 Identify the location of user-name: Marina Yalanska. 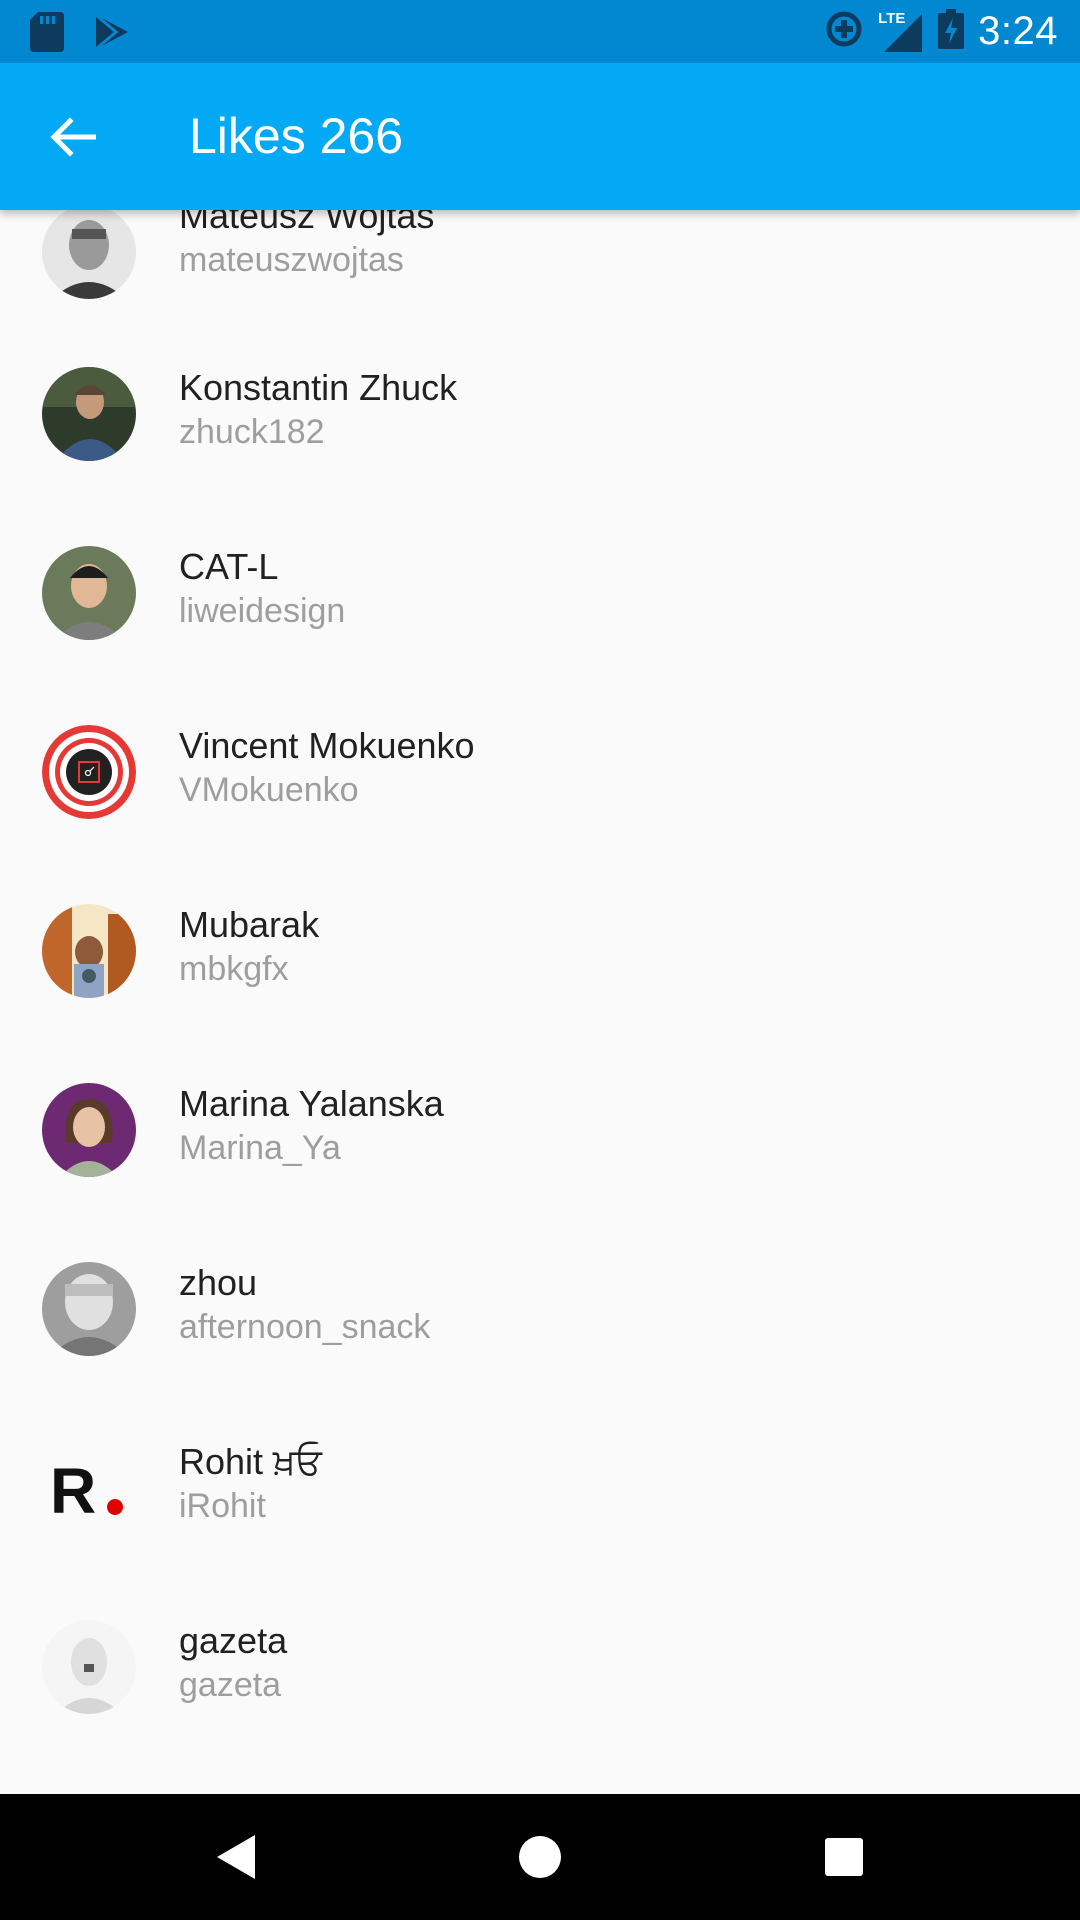
(311, 1103).